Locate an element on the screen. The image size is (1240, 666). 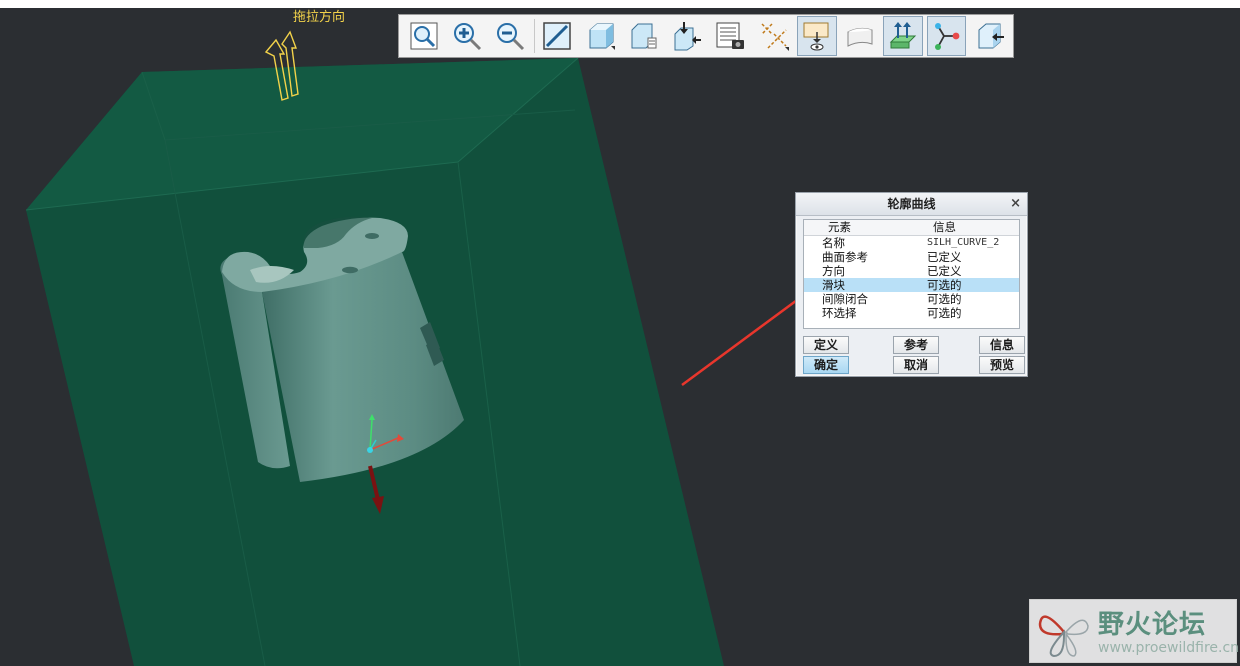
reorient-icon is located at coordinates (688, 36).